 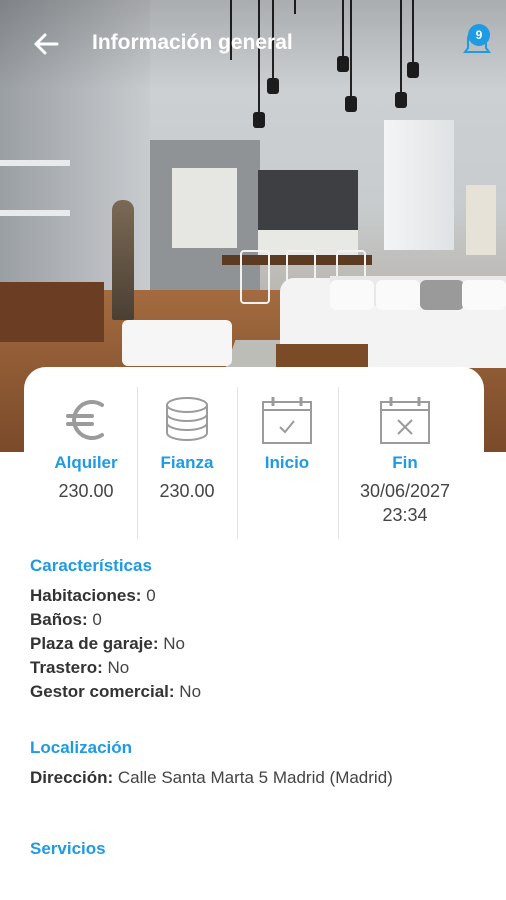 What do you see at coordinates (204, 208) in the screenshot?
I see `photo-back-panel` at bounding box center [204, 208].